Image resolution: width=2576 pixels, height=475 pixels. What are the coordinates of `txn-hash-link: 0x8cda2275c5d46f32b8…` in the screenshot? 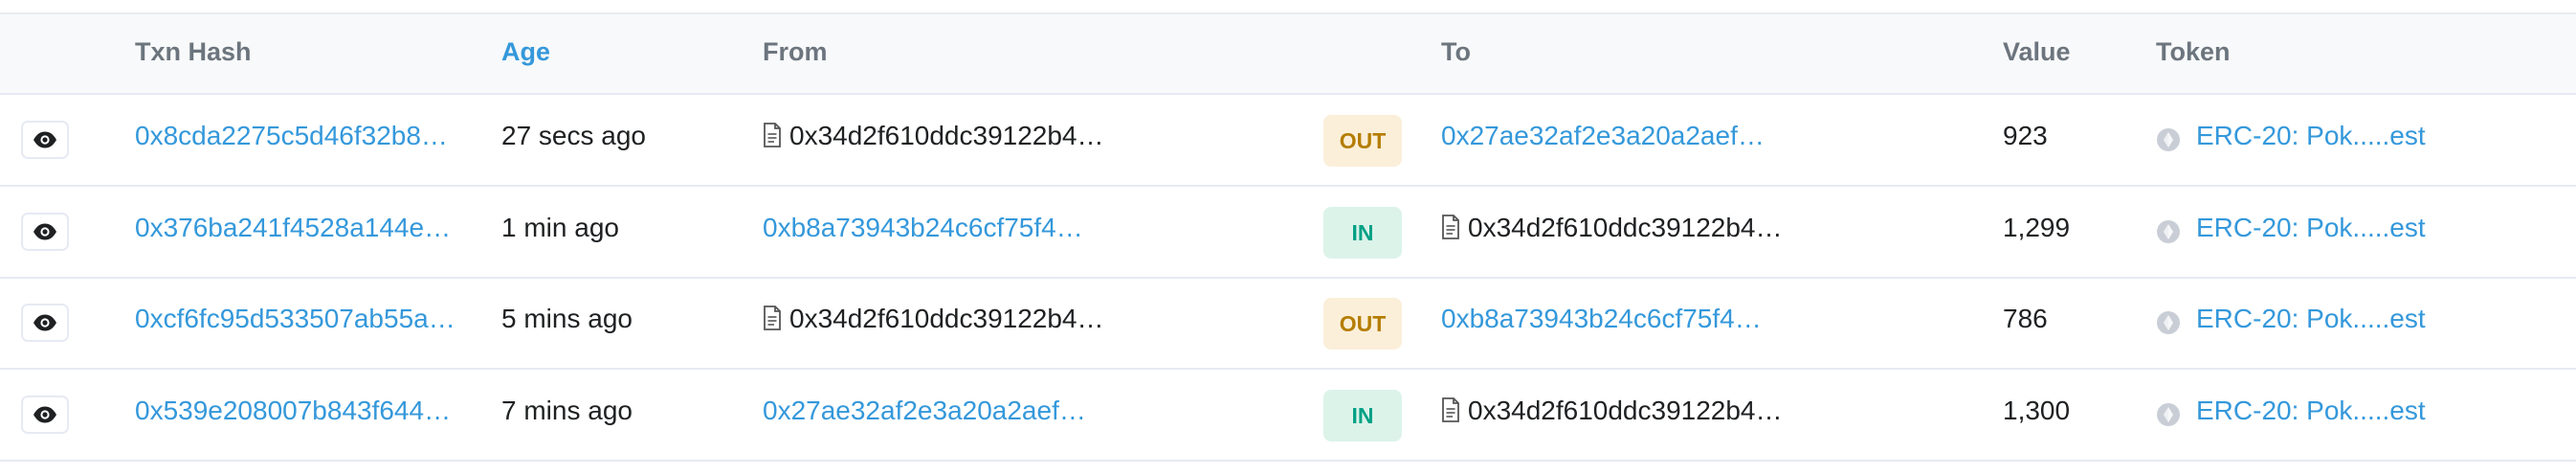 It's located at (291, 136).